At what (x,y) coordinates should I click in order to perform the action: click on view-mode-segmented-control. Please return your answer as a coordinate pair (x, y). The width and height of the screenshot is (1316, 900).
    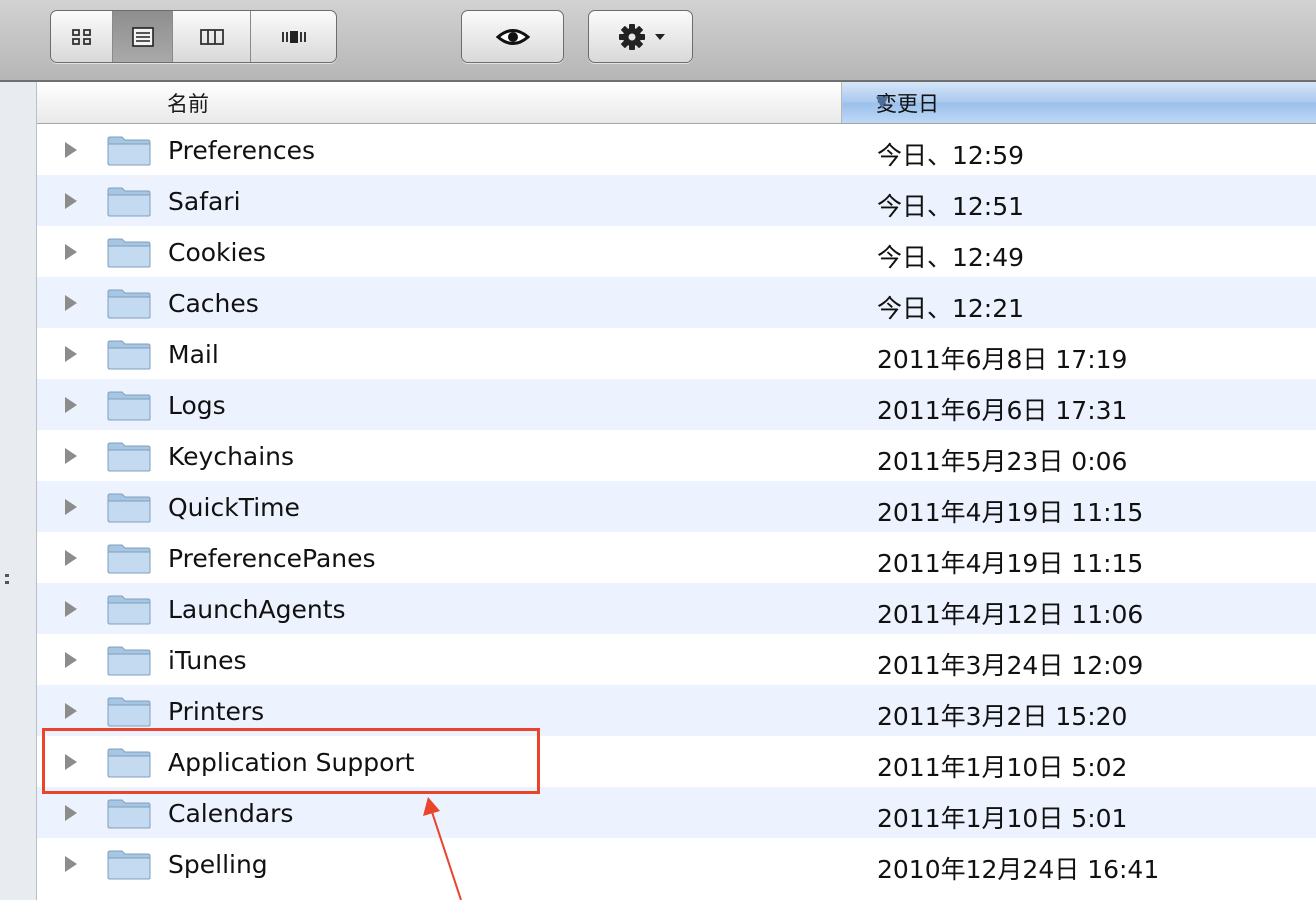
    Looking at the image, I should click on (193, 36).